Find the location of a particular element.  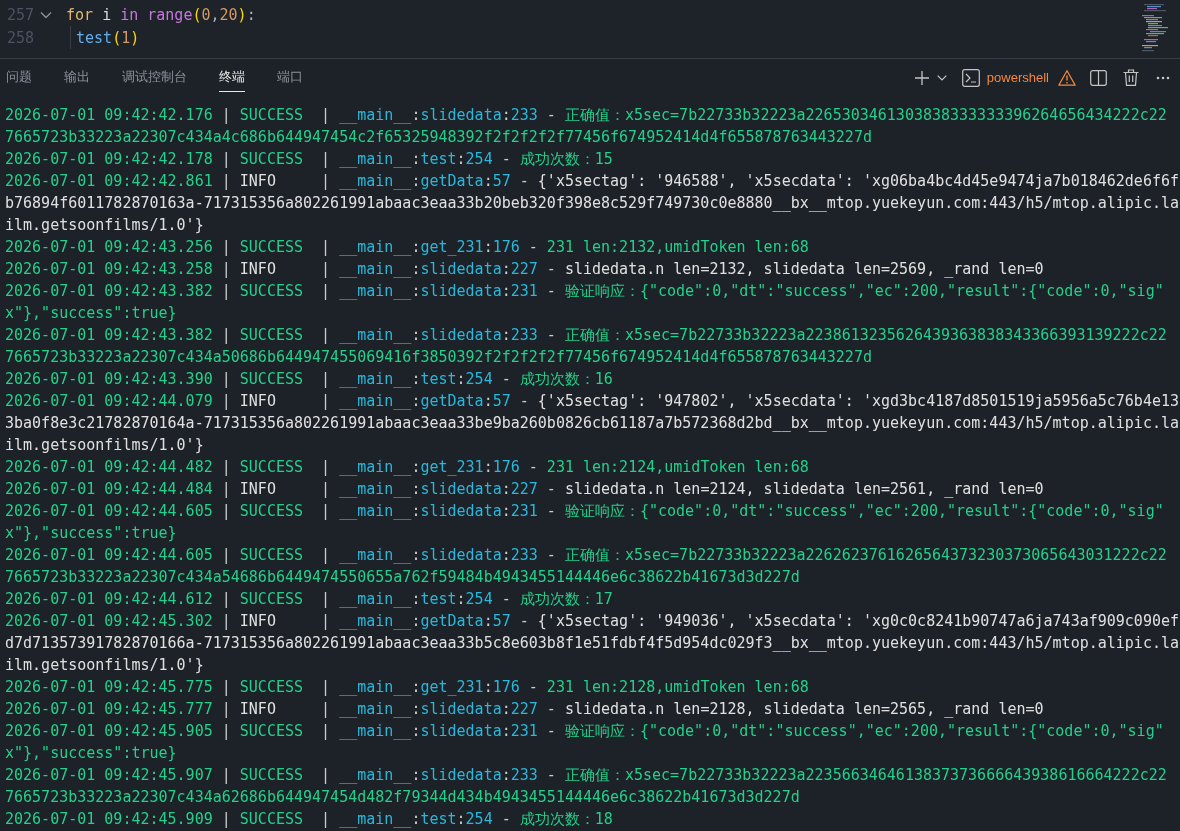

warning-icon is located at coordinates (1067, 77).